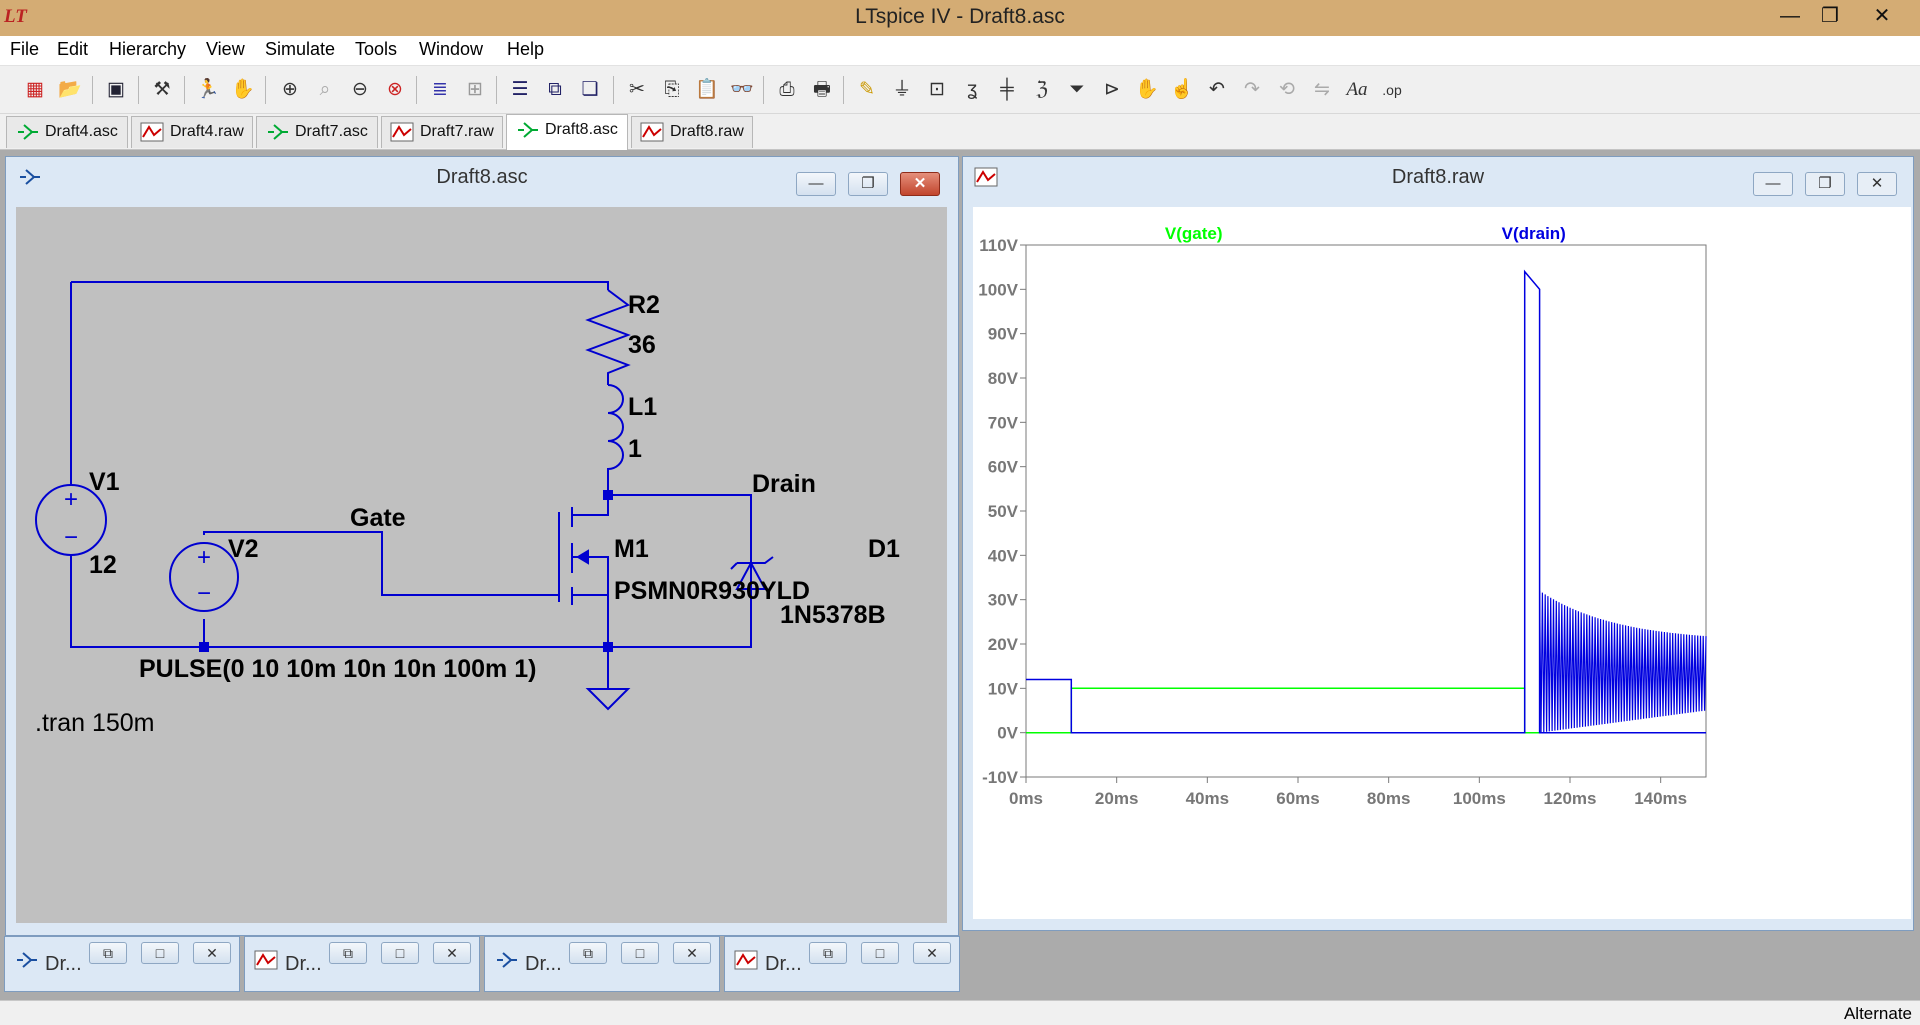 The width and height of the screenshot is (1920, 1025). I want to click on y-tick-label: 110V, so click(998, 245).